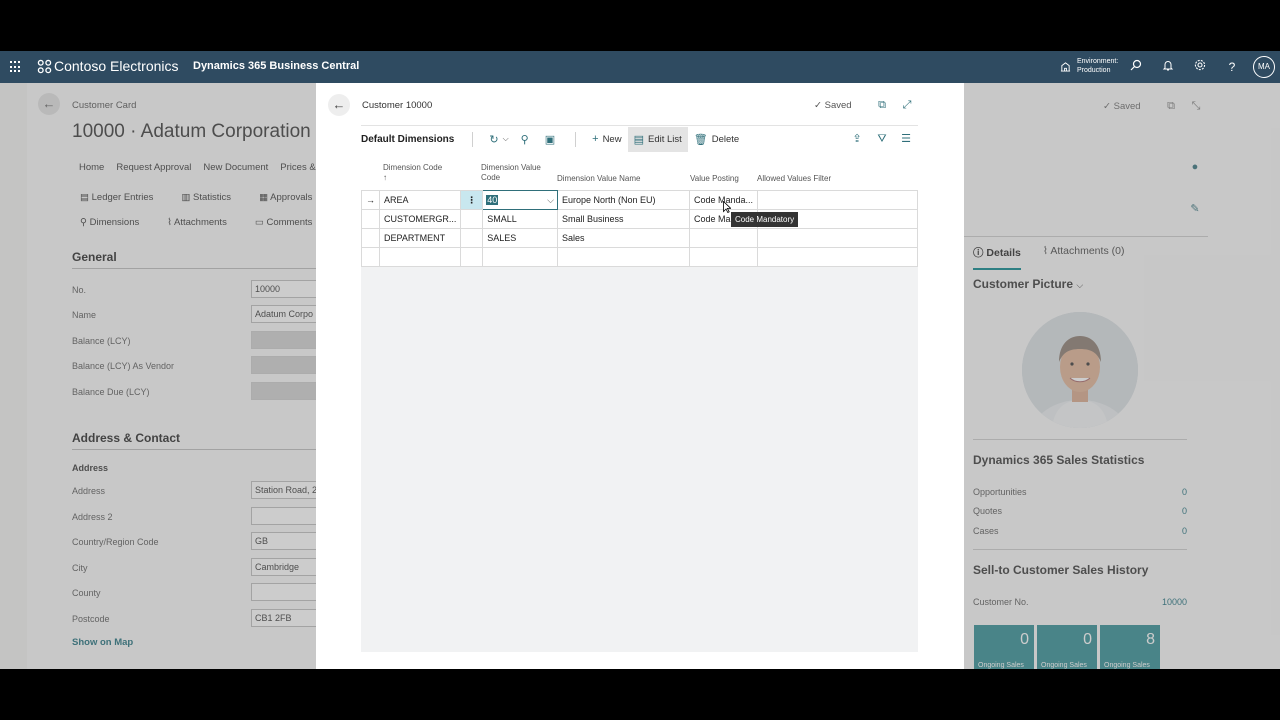 This screenshot has height=720, width=1280. What do you see at coordinates (494, 139) in the screenshot?
I see `page-actions-icon: ↻` at bounding box center [494, 139].